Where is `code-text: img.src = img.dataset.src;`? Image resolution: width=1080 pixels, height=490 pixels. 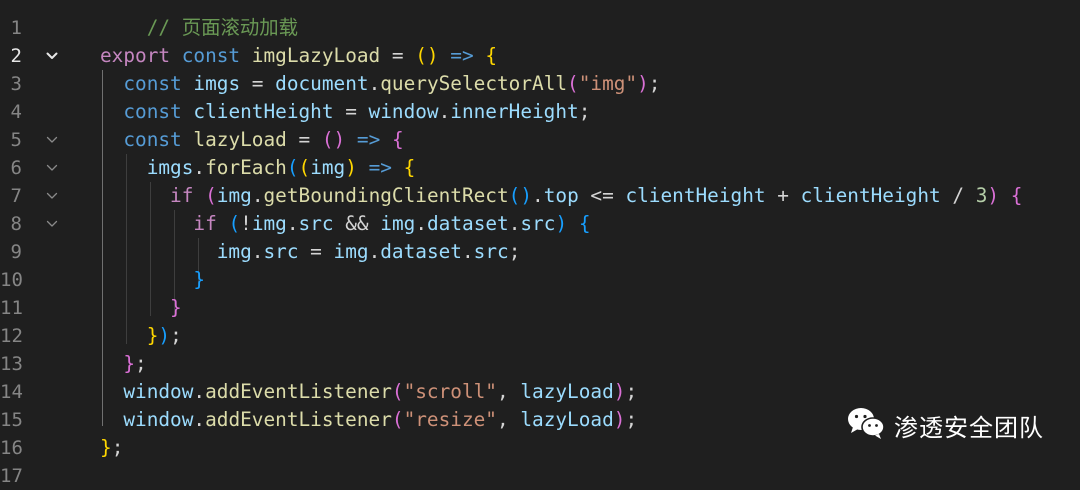 code-text: img.src = img.dataset.src; is located at coordinates (310, 252).